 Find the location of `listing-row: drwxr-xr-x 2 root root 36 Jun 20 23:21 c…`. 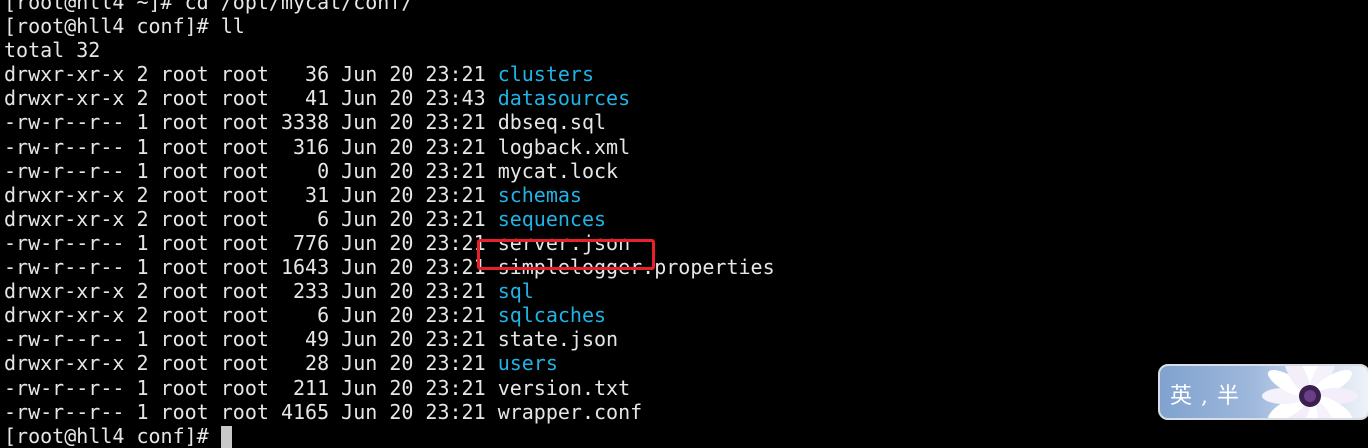

listing-row: drwxr-xr-x 2 root root 36 Jun 20 23:21 c… is located at coordinates (579, 74).